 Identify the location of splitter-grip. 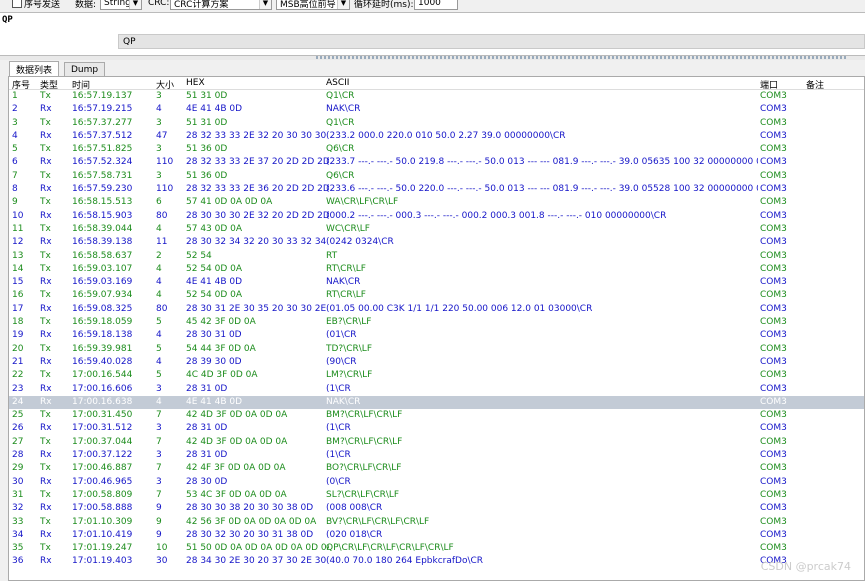
(582, 57).